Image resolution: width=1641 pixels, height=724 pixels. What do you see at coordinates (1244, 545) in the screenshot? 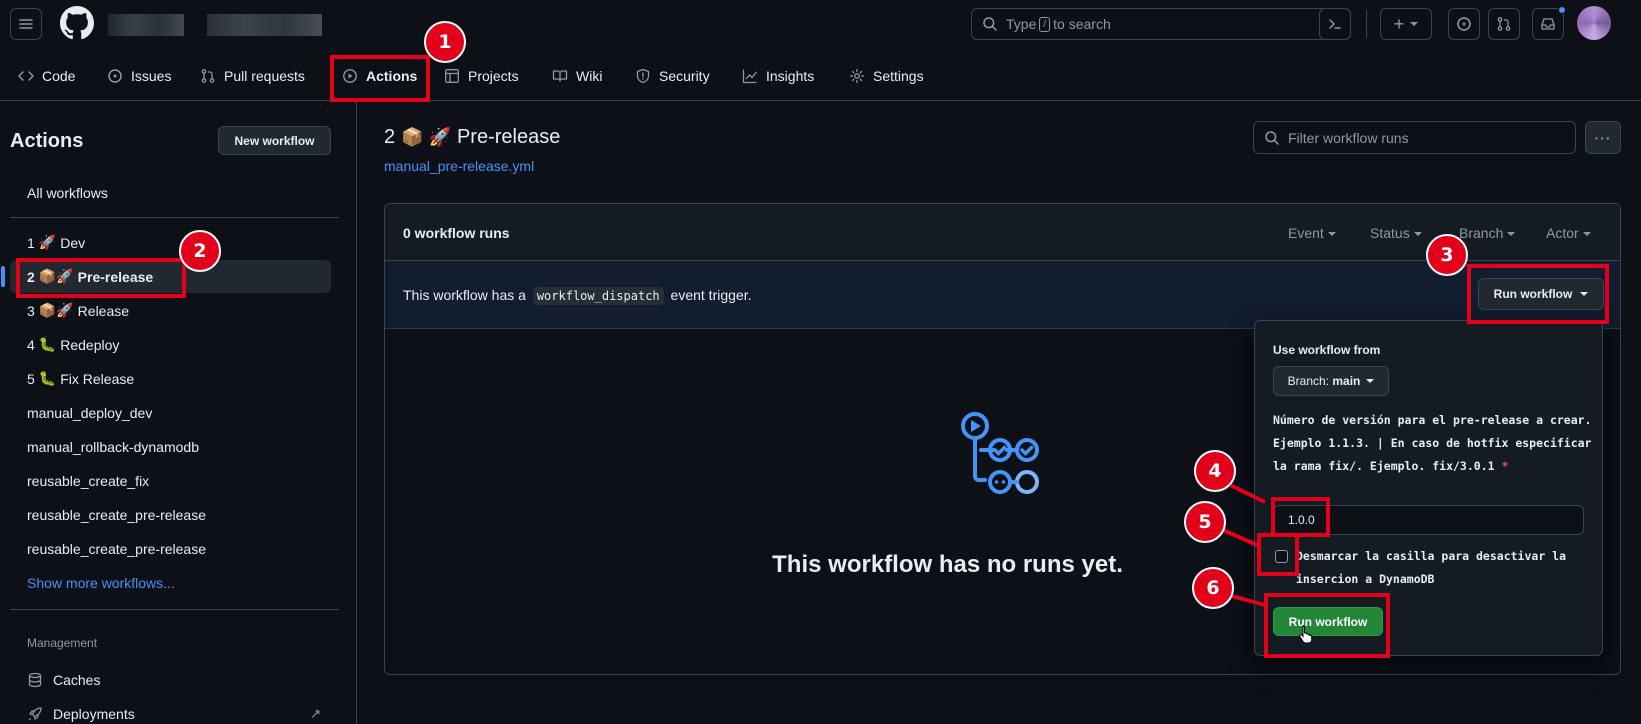
I see `annotation-arrows` at bounding box center [1244, 545].